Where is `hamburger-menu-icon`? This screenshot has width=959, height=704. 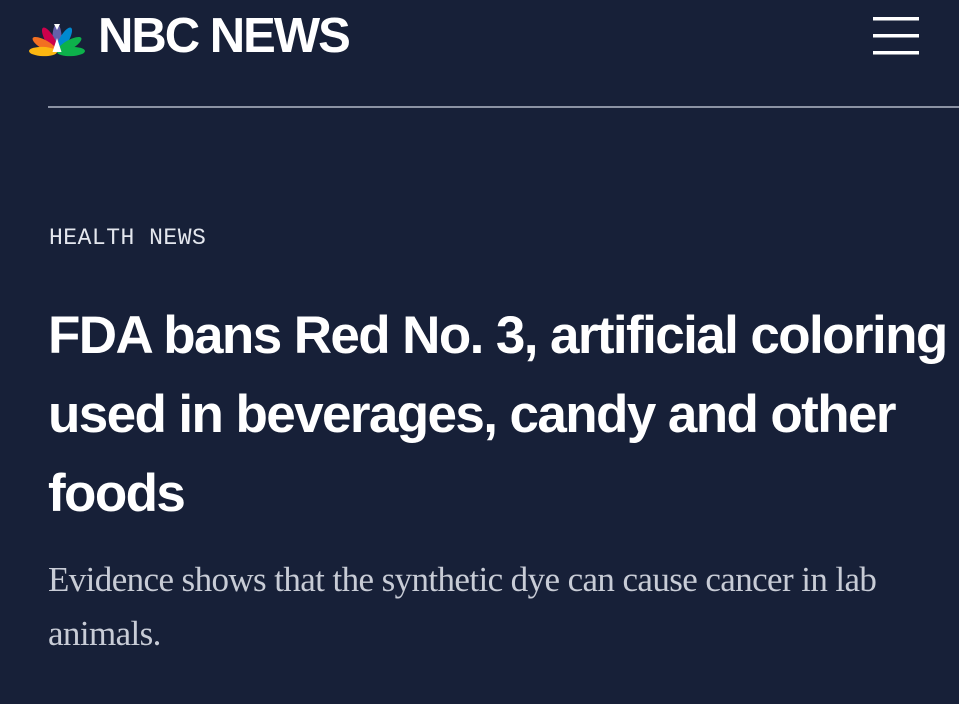 hamburger-menu-icon is located at coordinates (896, 36).